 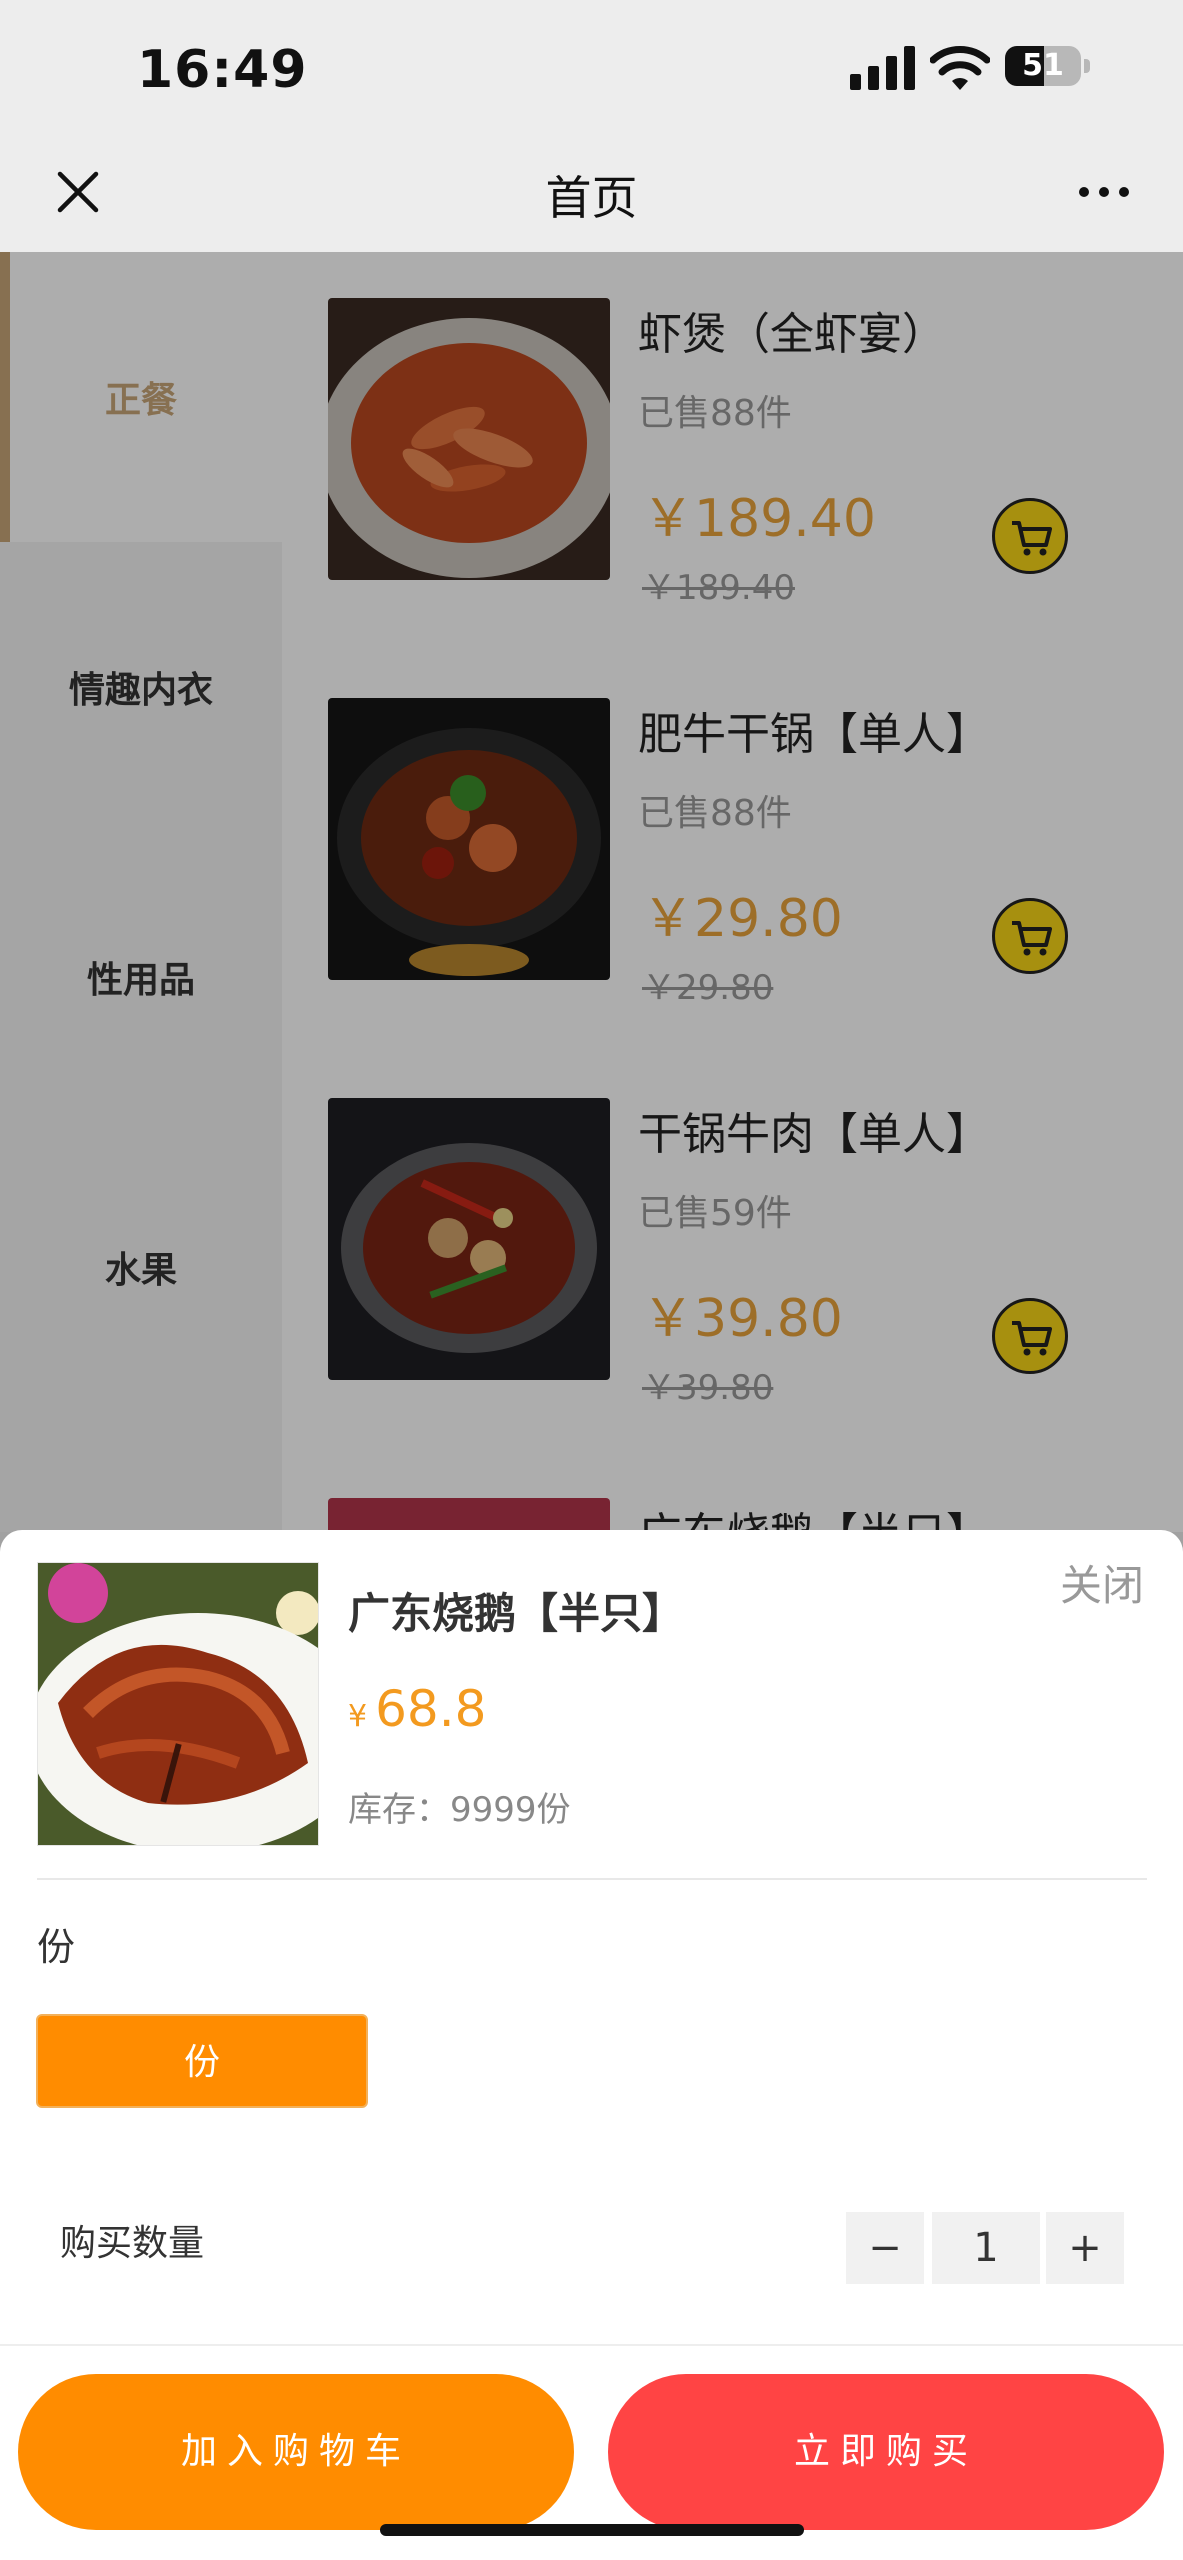 I want to click on battery-percent: 51, so click(x=1043, y=65).